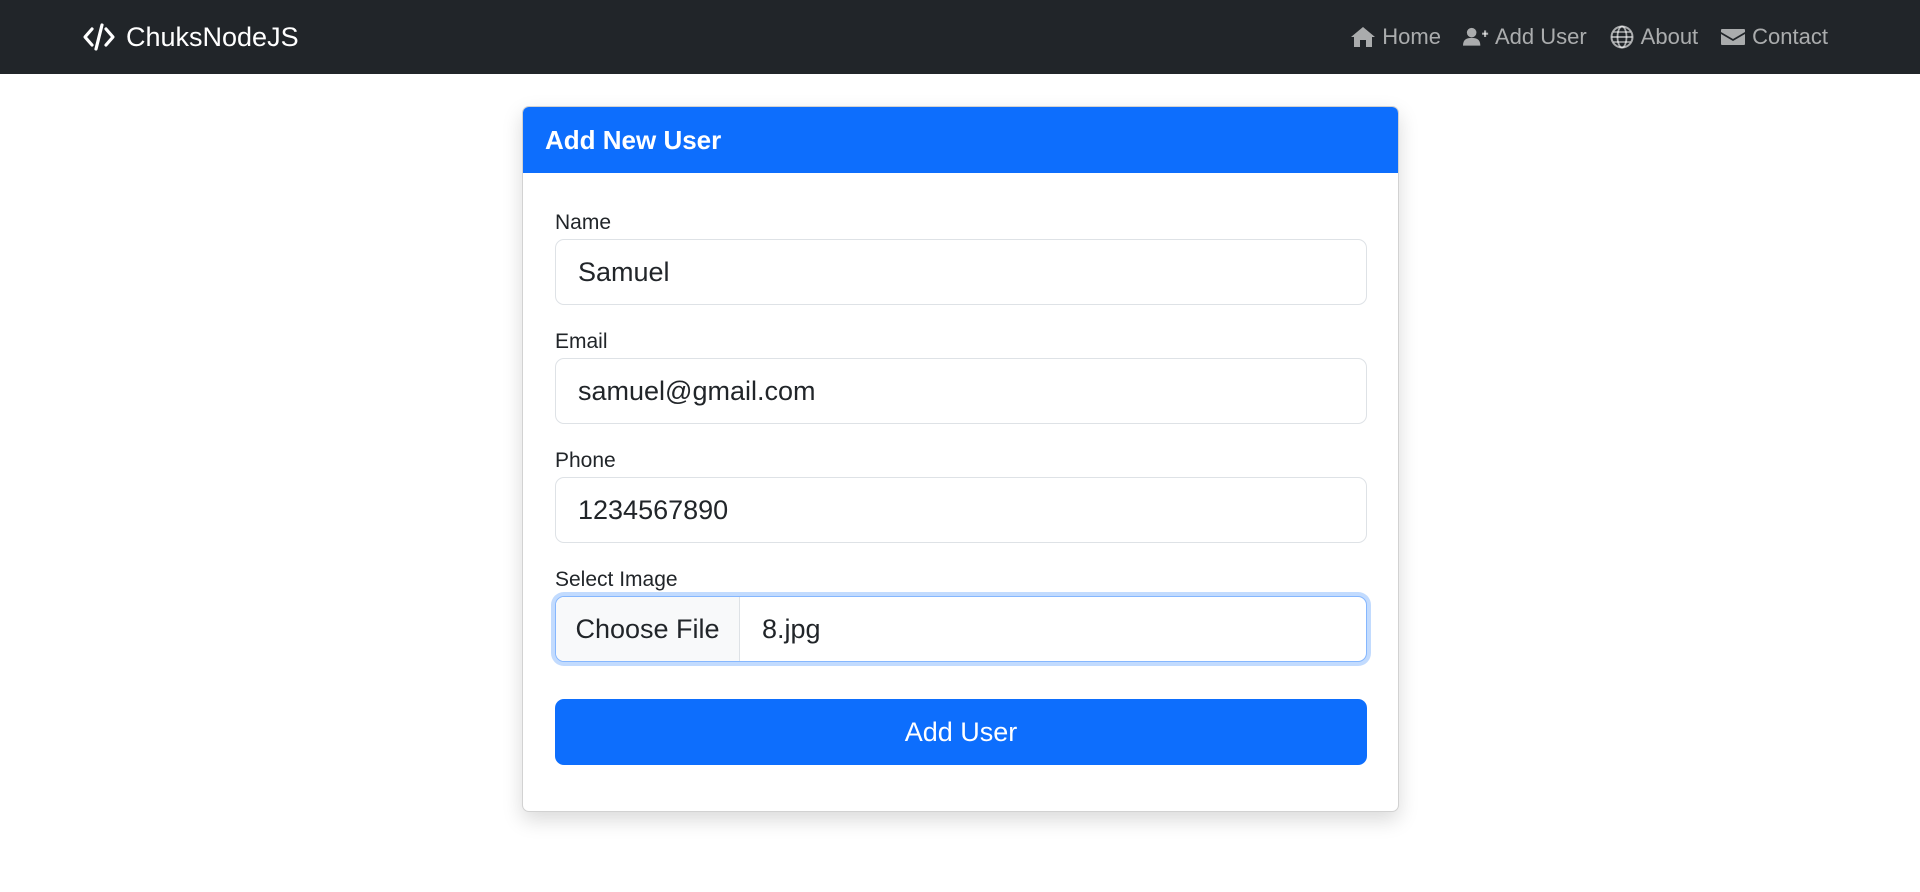 This screenshot has height=892, width=1920. I want to click on image-file-input: Choose File 8.jpg, so click(961, 629).